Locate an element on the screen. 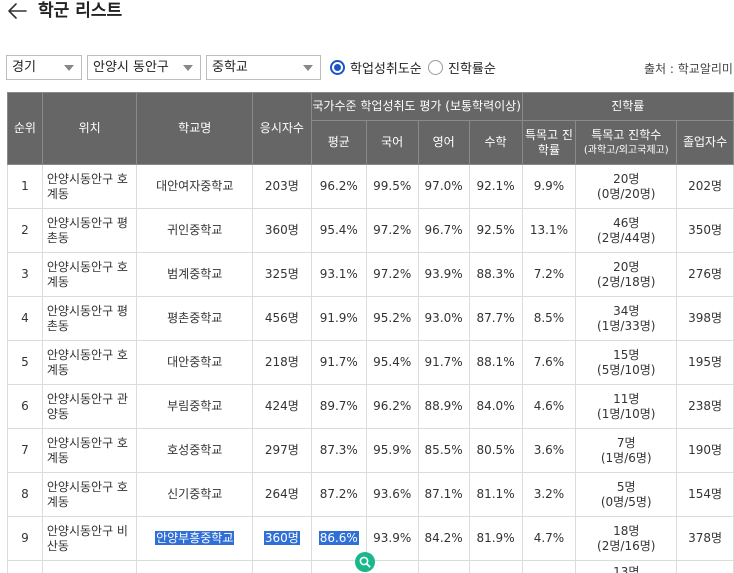 Image resolution: width=734 pixels, height=573 pixels. special-count-detail: (0명/20명) is located at coordinates (626, 193).